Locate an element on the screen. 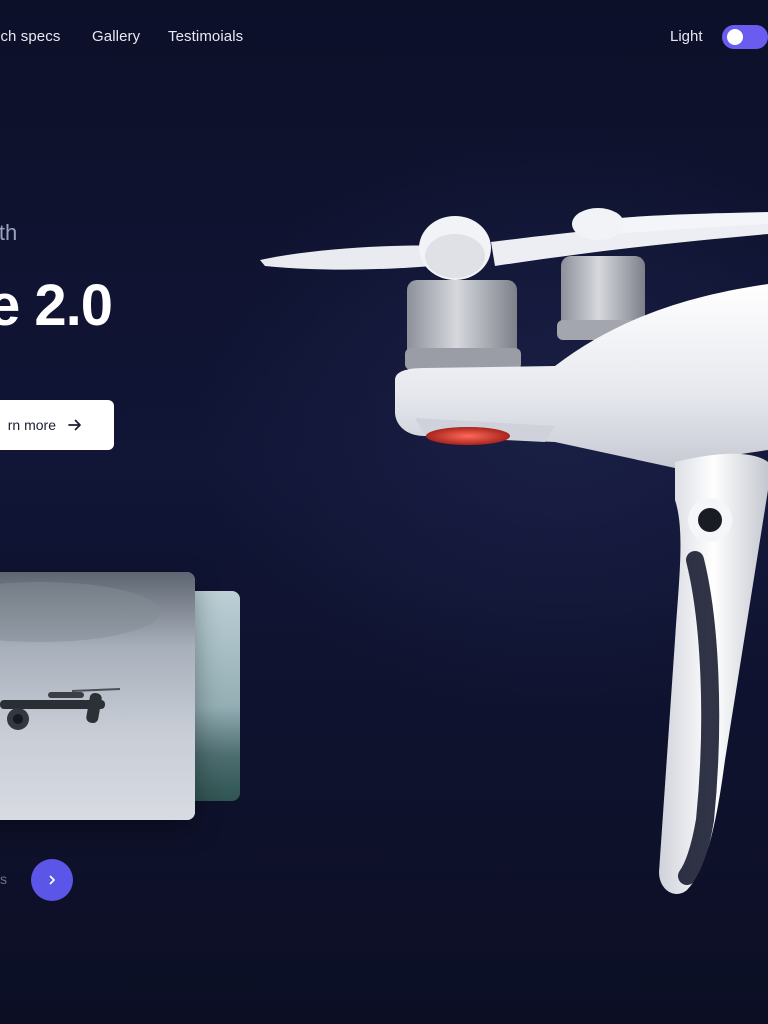  gallery-card-primary is located at coordinates (97, 696).